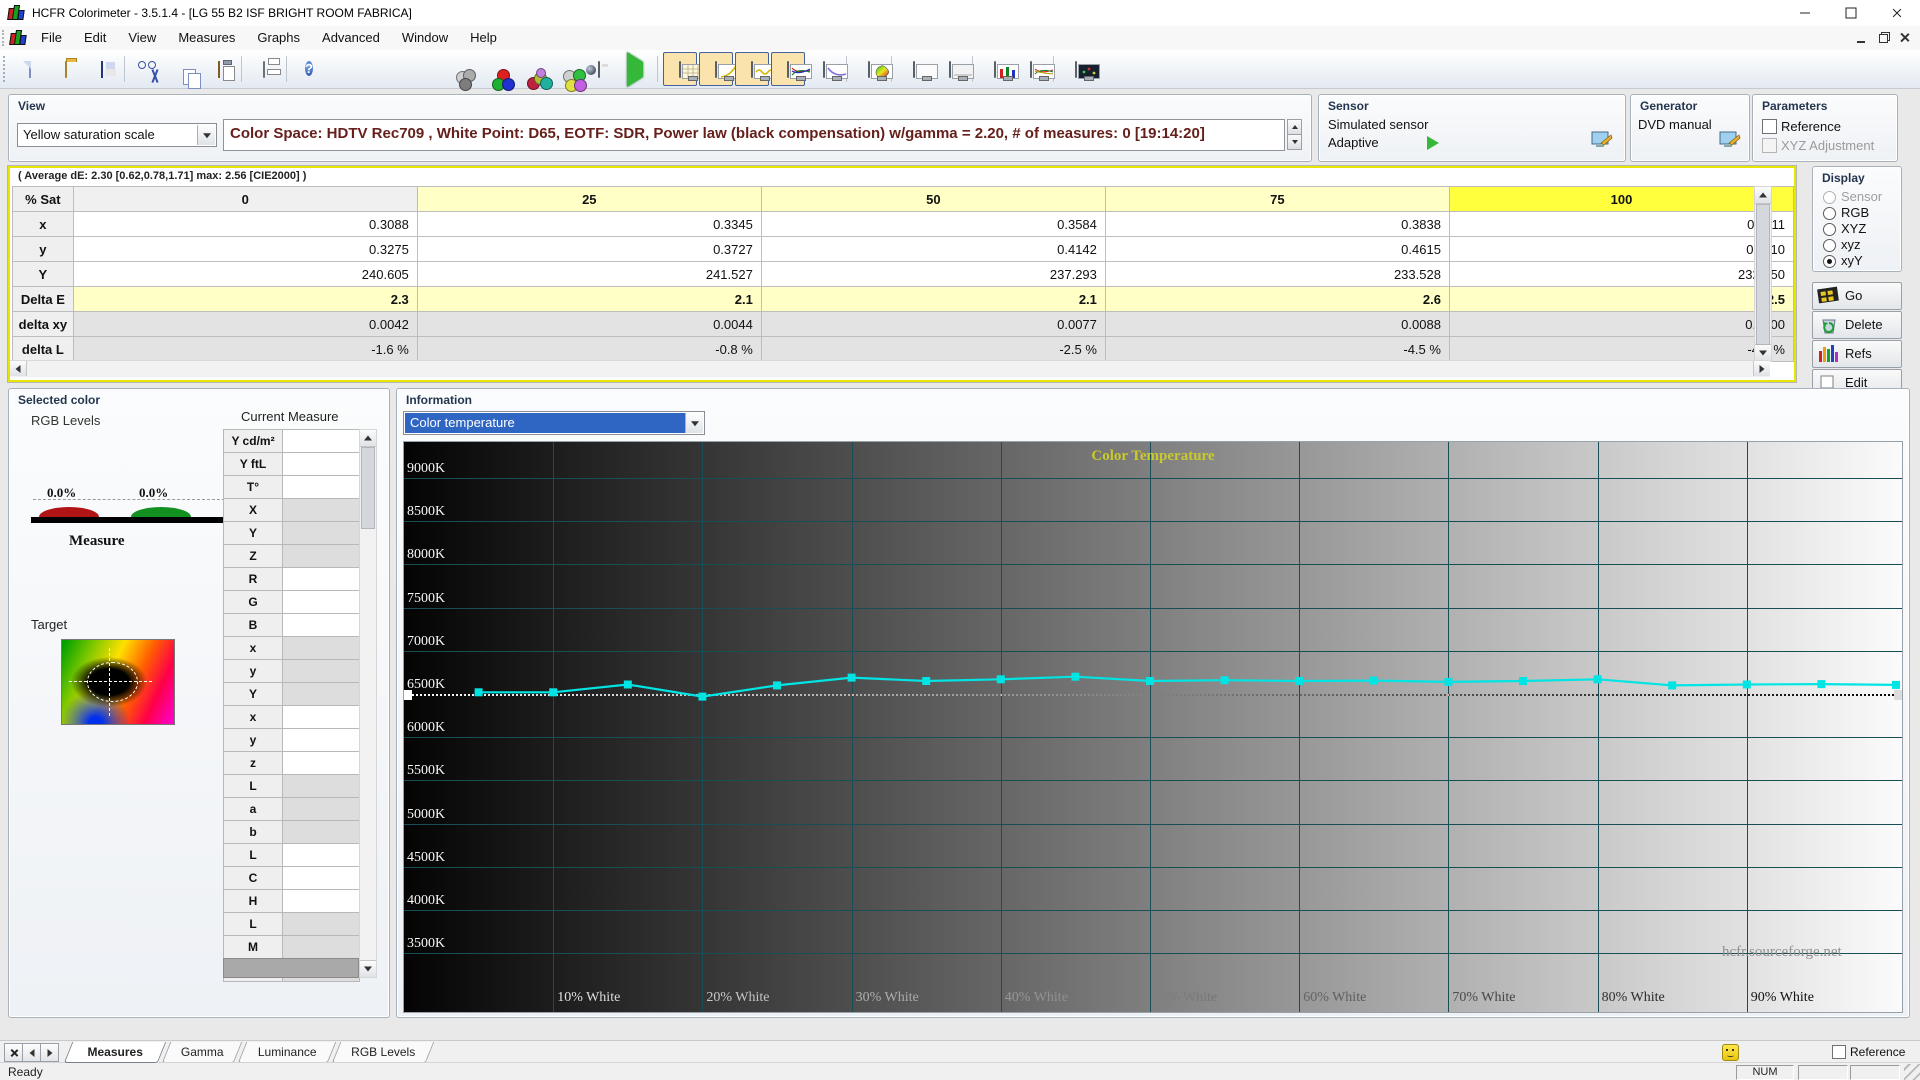 The width and height of the screenshot is (1920, 1080). I want to click on minimize-button, so click(1805, 13).